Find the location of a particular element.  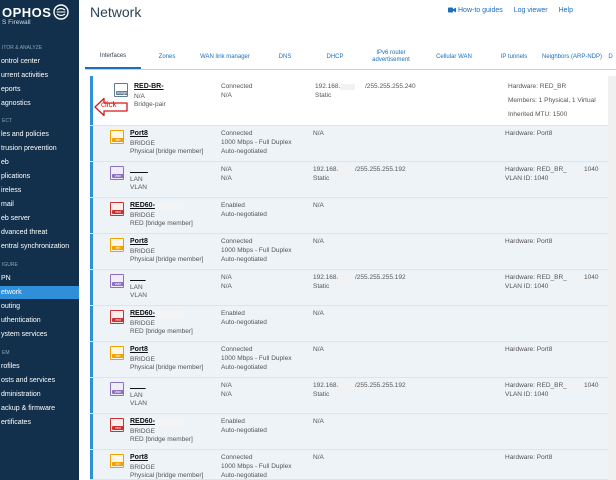

click-annotation-label: click is located at coordinates (109, 104).